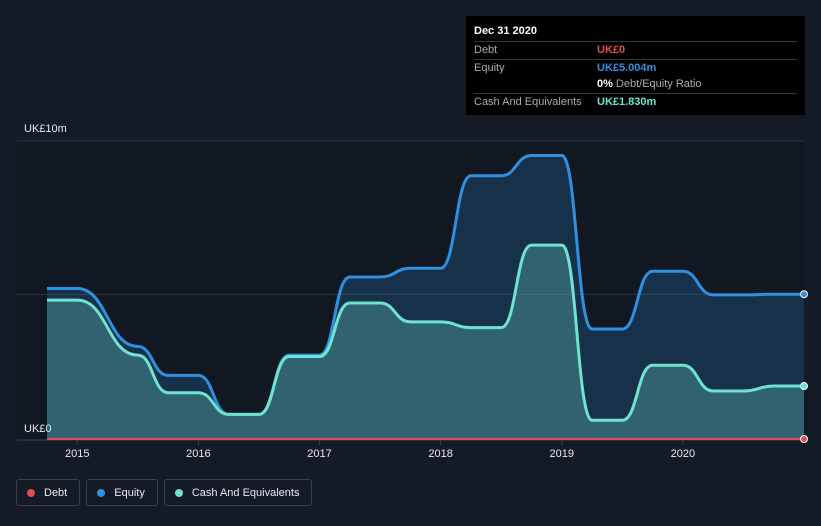 The height and width of the screenshot is (526, 821). I want to click on cash-legend-dot-icon, so click(178, 492).